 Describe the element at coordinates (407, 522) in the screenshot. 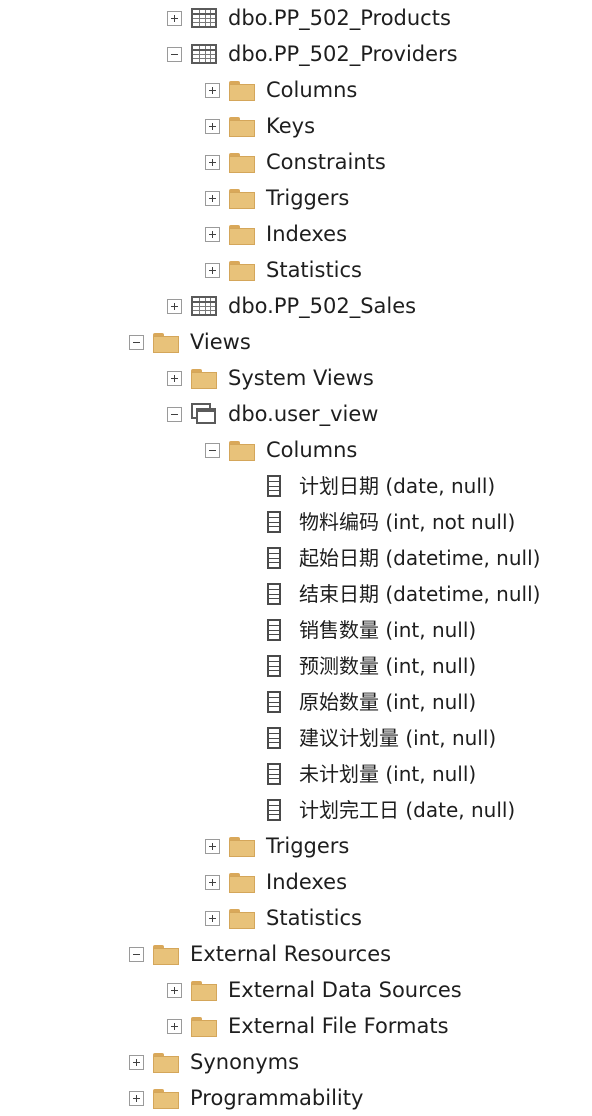

I see `tree-node-label: 物料编码 (int, not null)` at that location.